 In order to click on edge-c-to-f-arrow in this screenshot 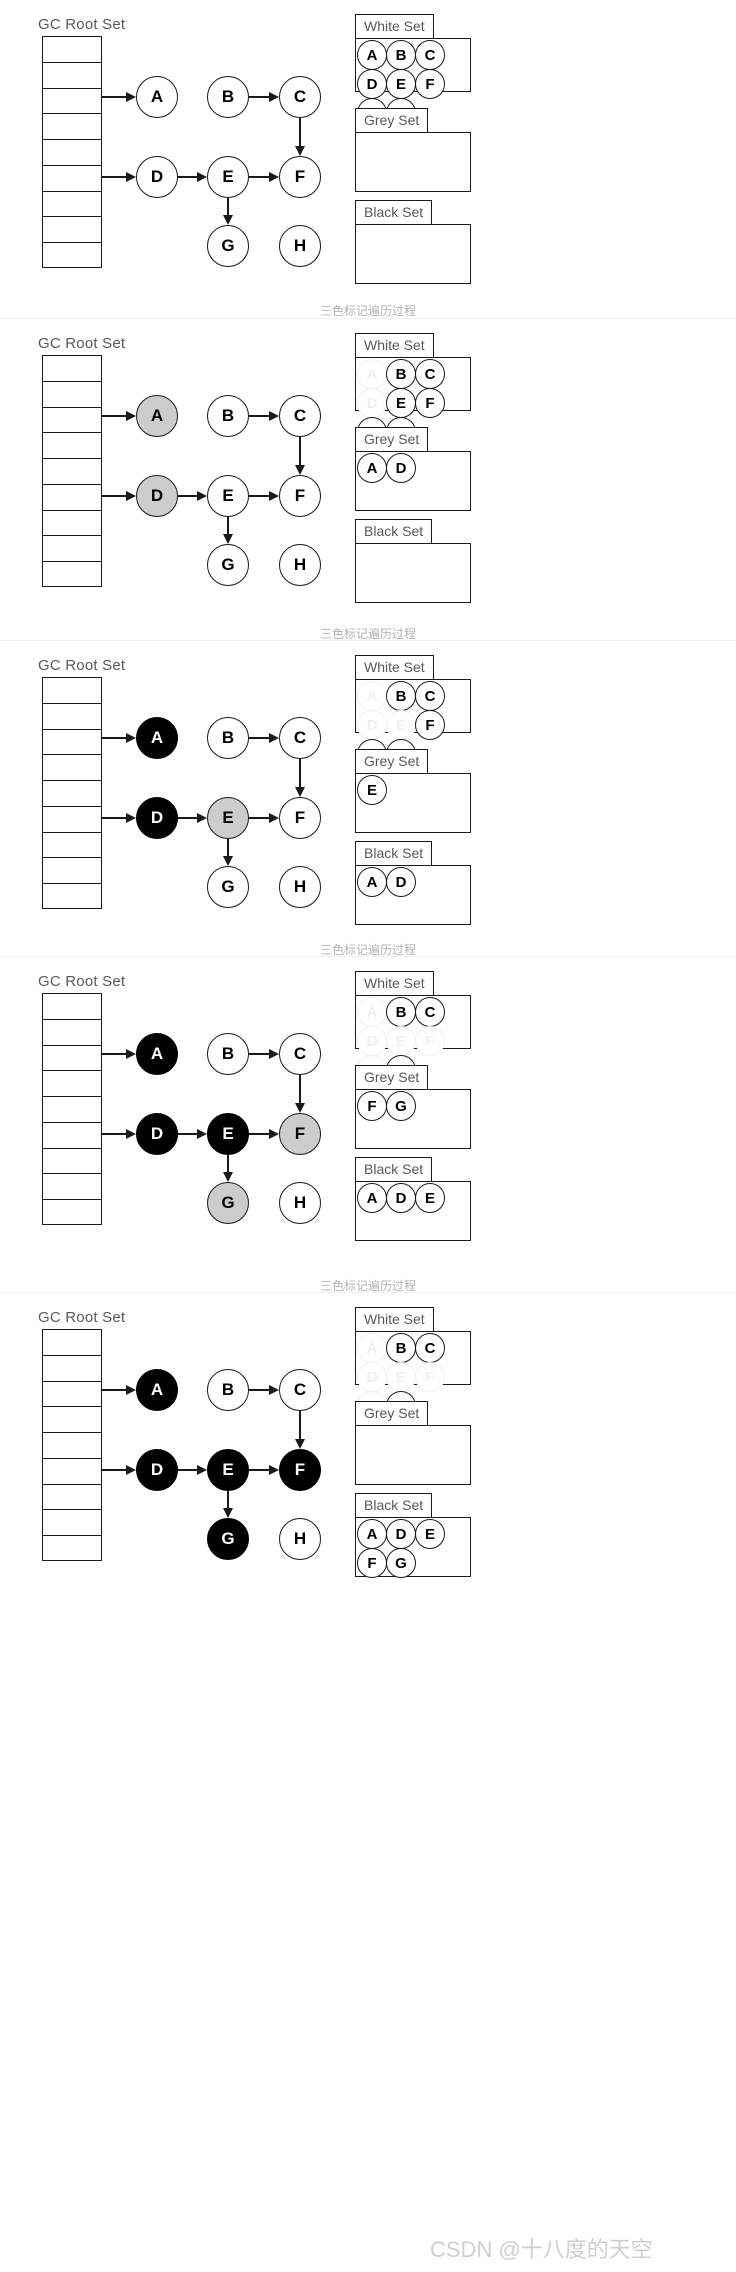, I will do `click(299, 470)`.